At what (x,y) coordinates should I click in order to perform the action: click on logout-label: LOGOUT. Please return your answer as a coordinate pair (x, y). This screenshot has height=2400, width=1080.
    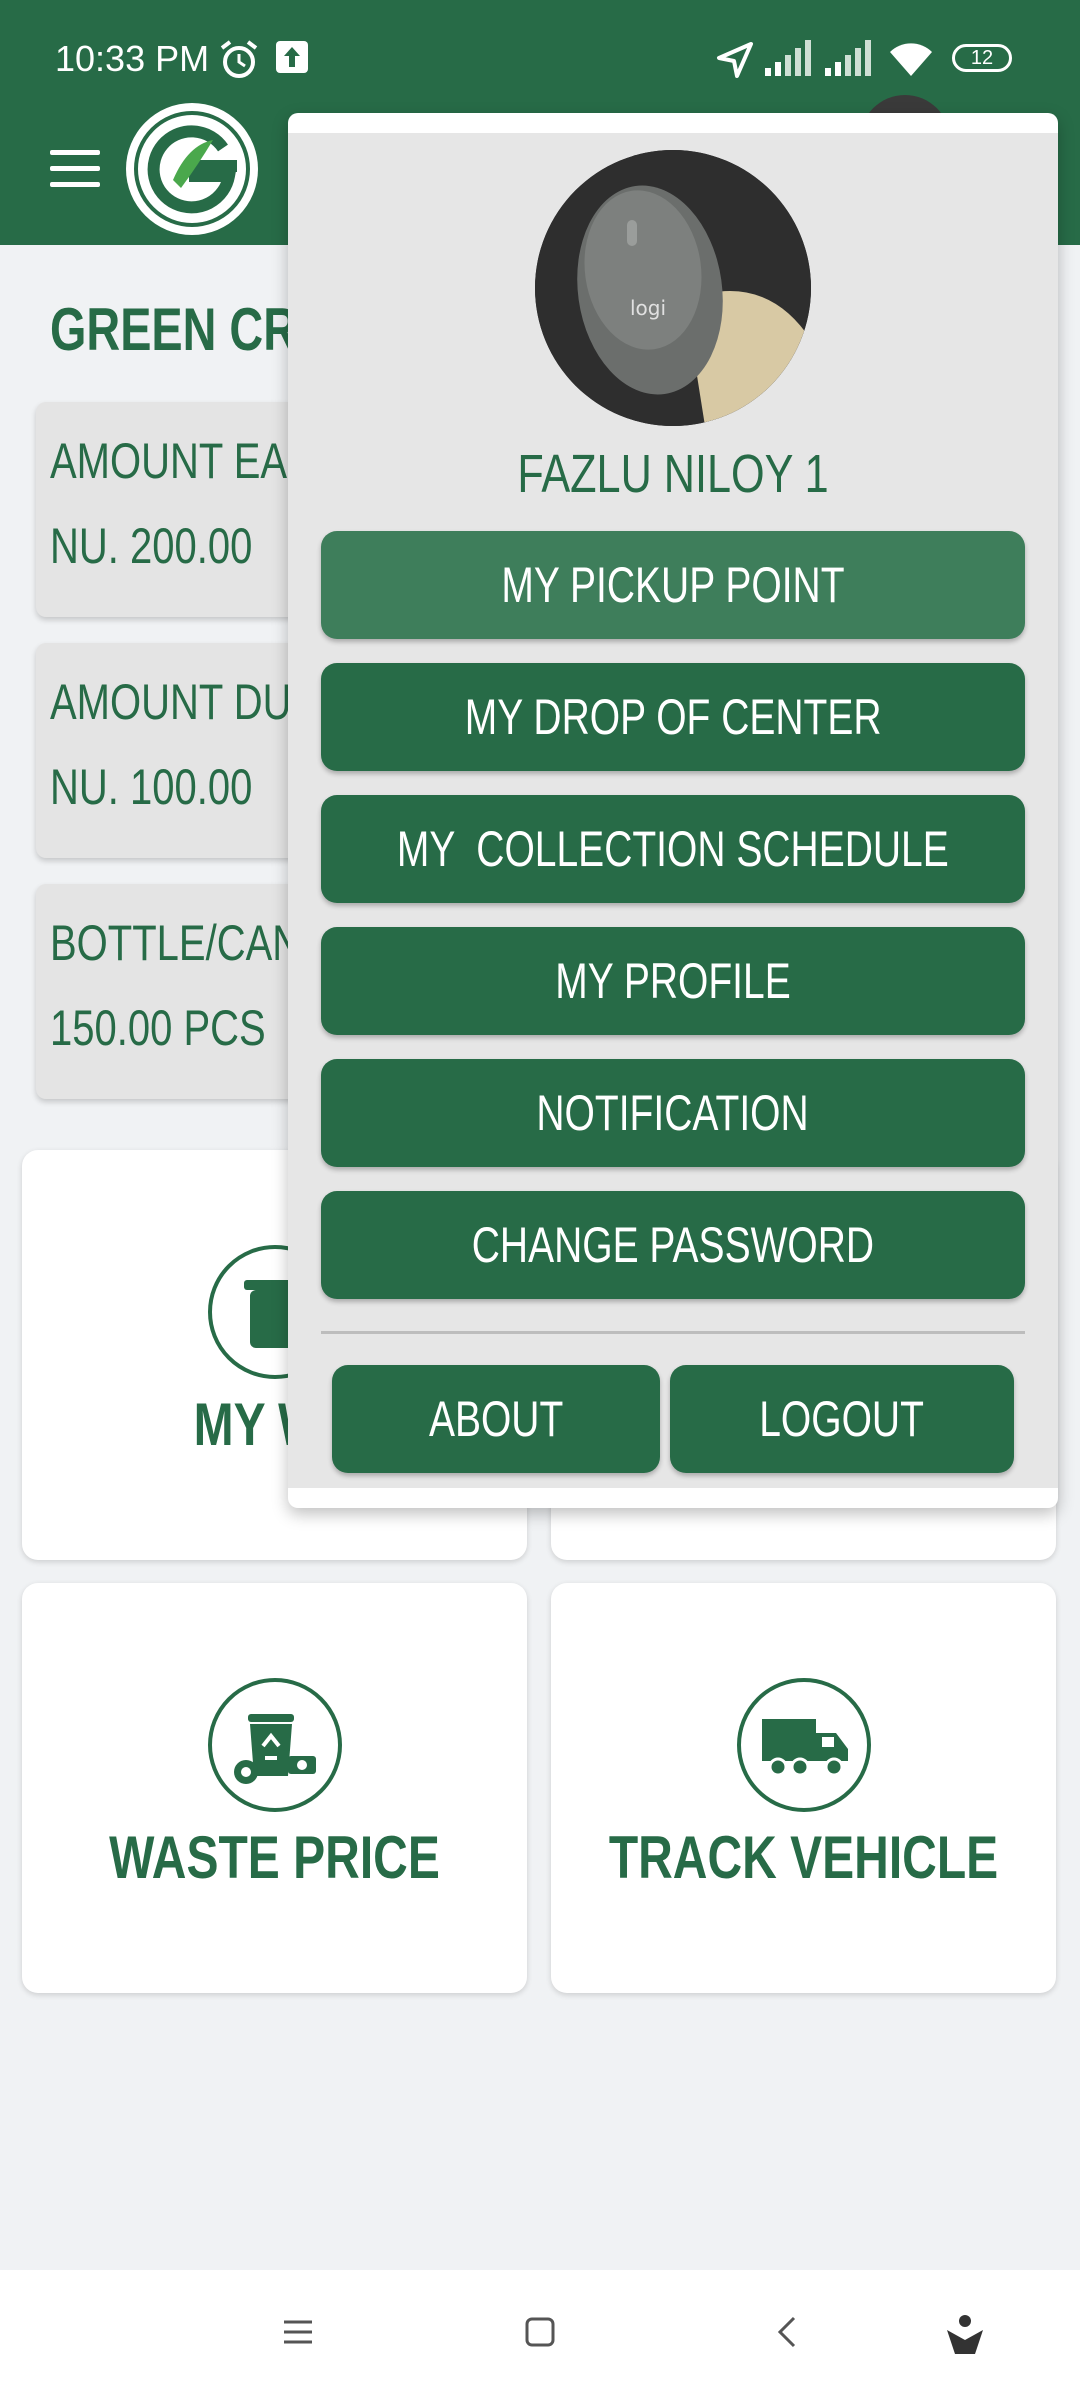
    Looking at the image, I should click on (842, 1419).